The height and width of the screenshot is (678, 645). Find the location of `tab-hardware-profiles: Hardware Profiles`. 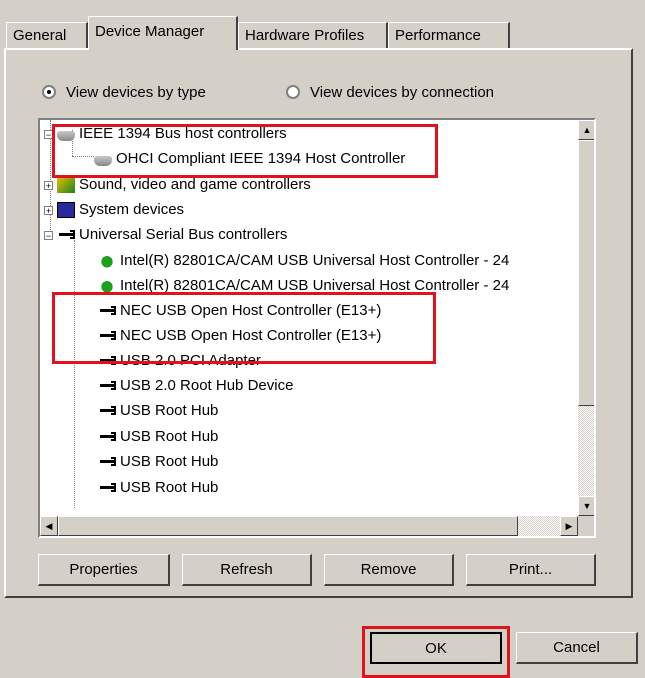

tab-hardware-profiles: Hardware Profiles is located at coordinates (313, 35).